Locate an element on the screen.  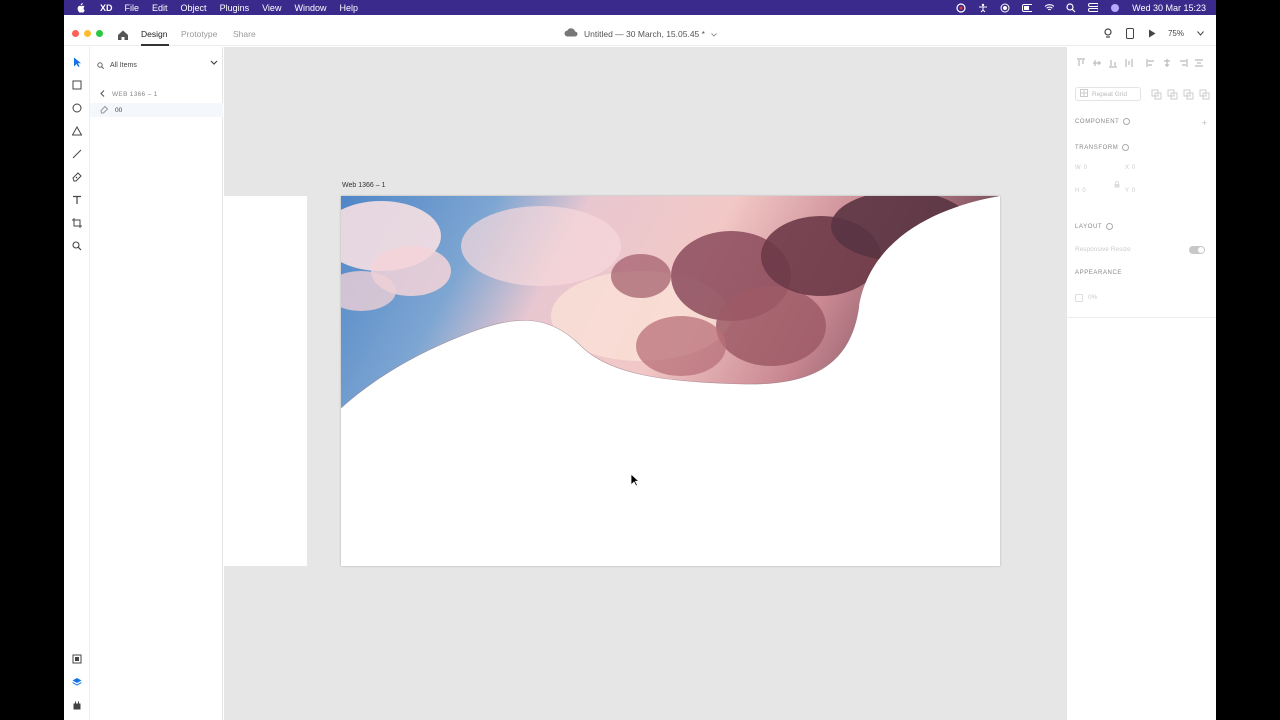
document-title: Untitled — 30 March, 15.05.45 * is located at coordinates (640, 33).